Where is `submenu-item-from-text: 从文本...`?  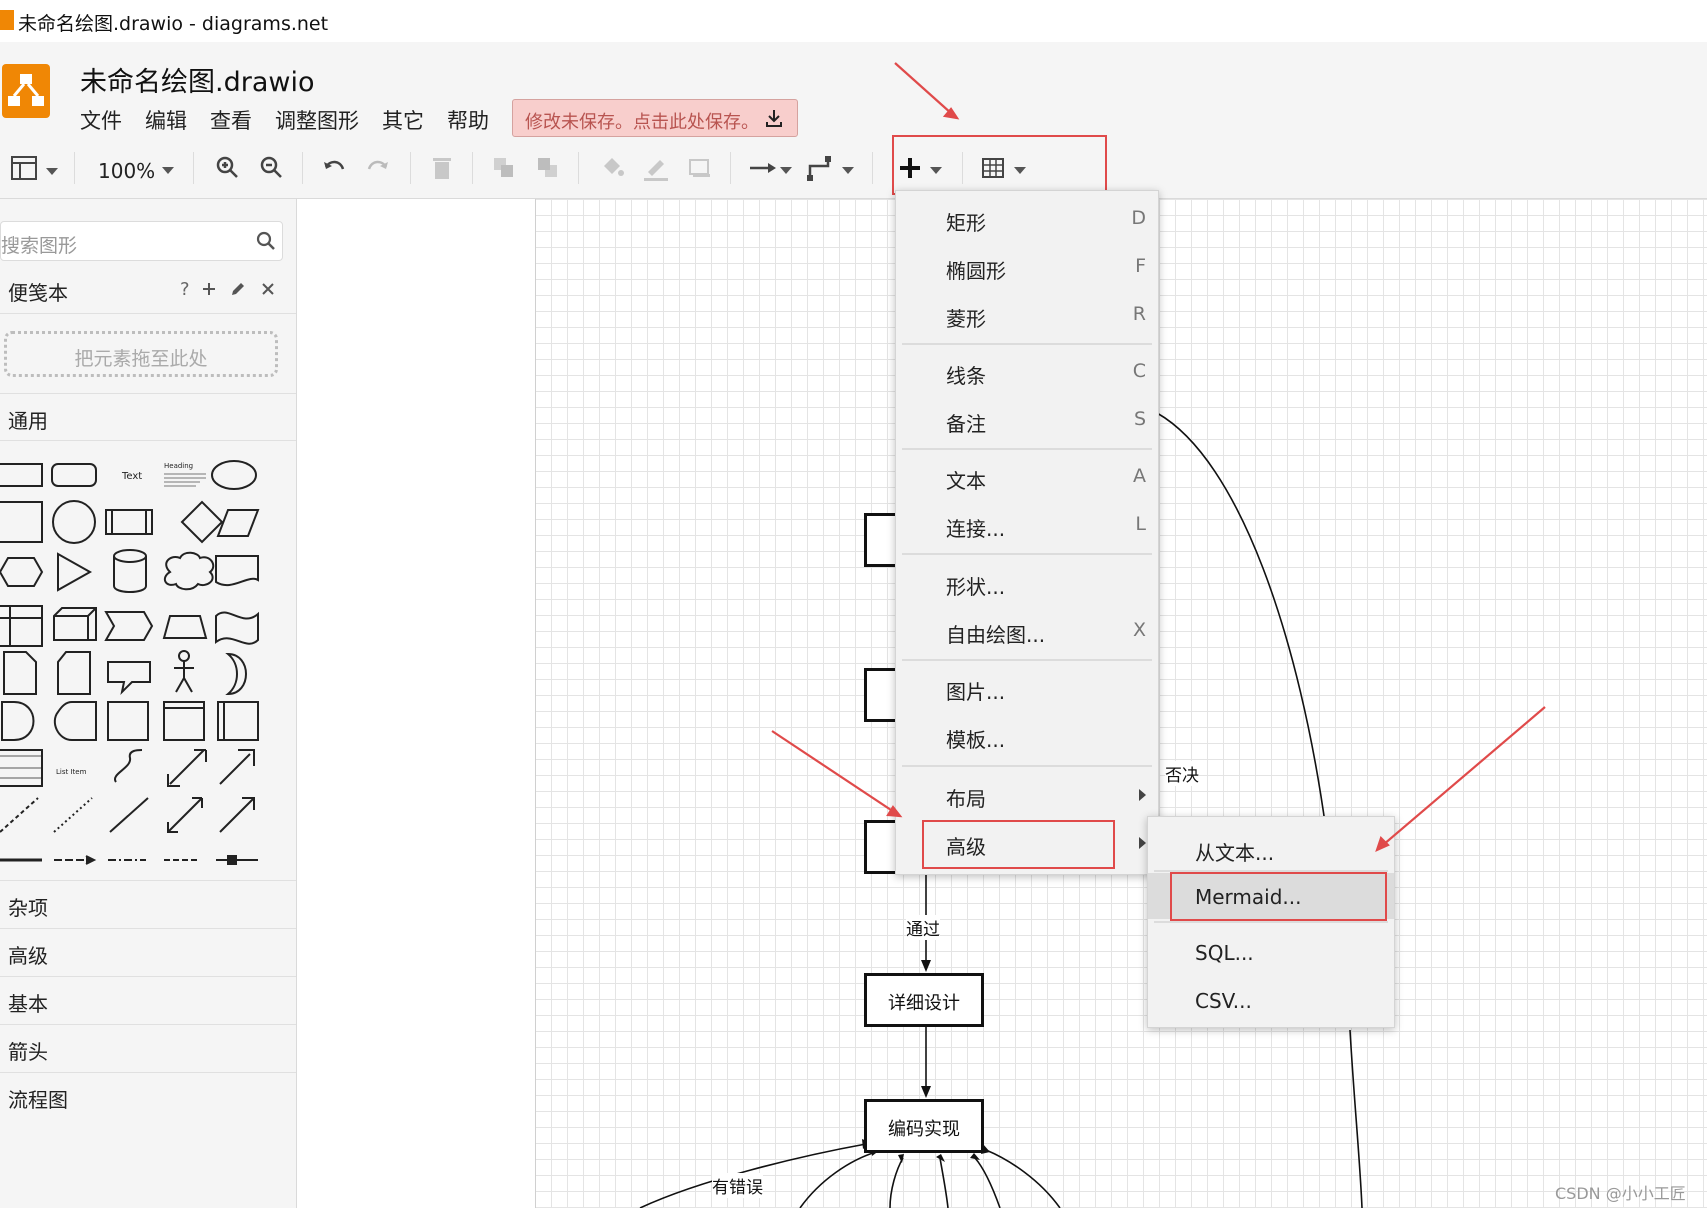 submenu-item-from-text: 从文本... is located at coordinates (1271, 848).